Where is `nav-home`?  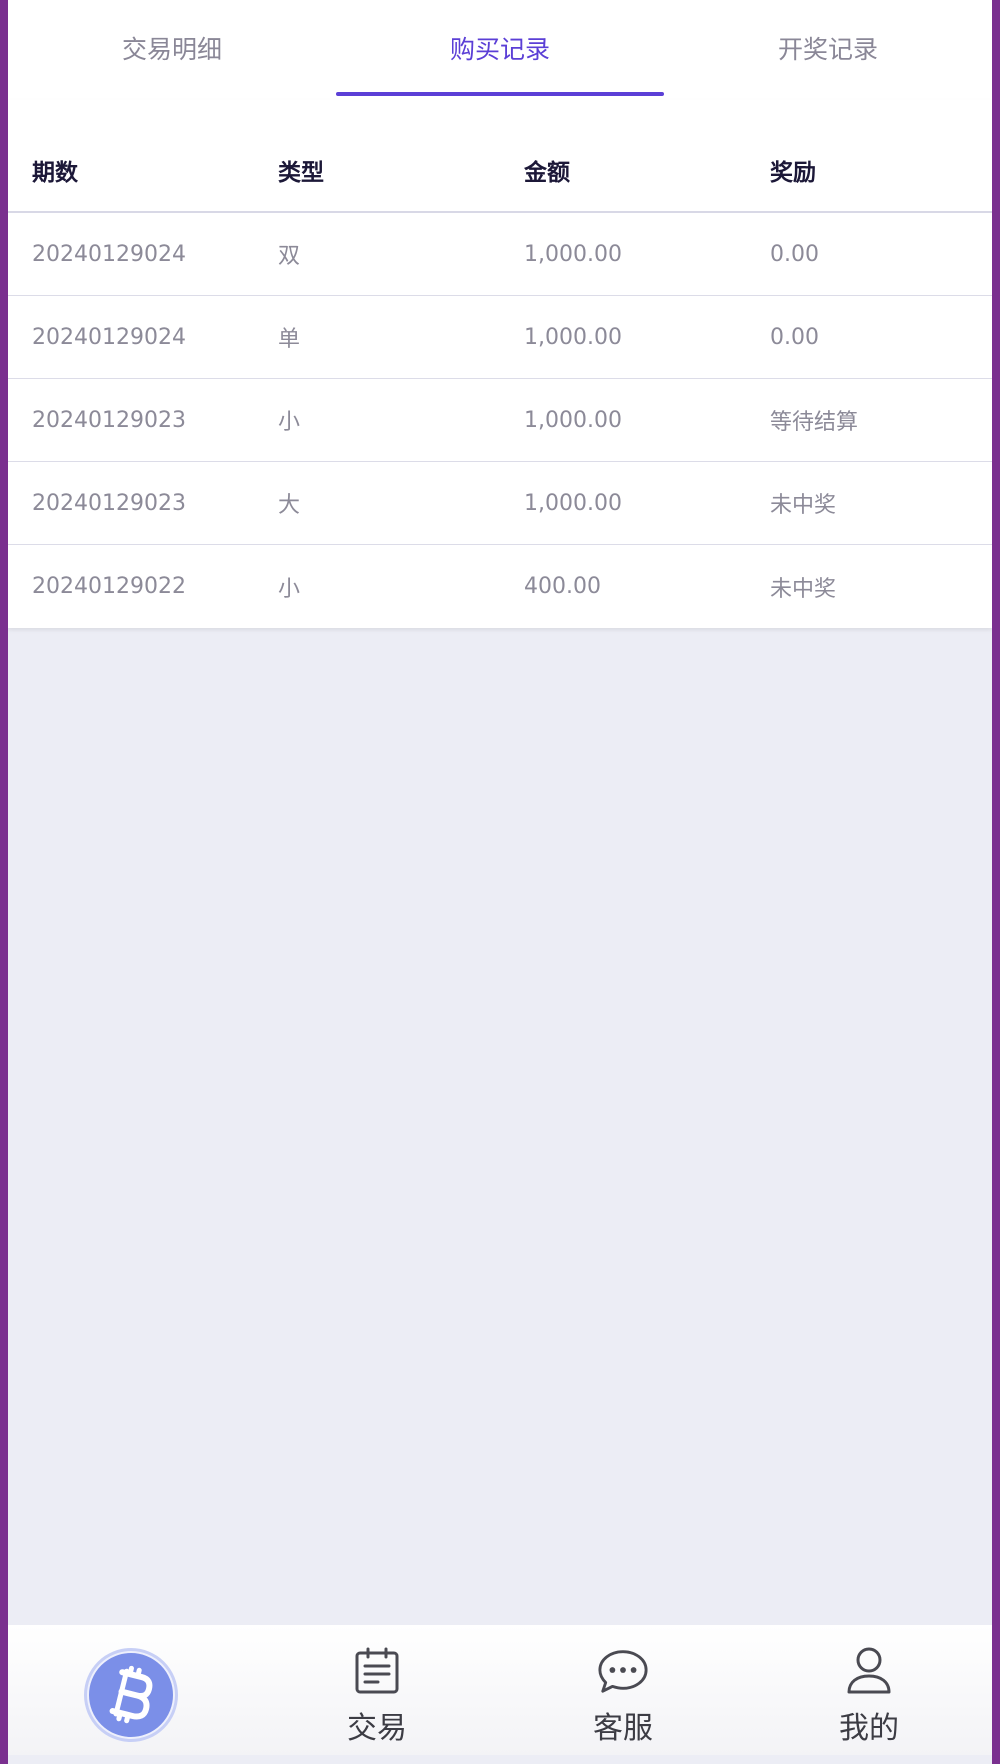 nav-home is located at coordinates (131, 1690).